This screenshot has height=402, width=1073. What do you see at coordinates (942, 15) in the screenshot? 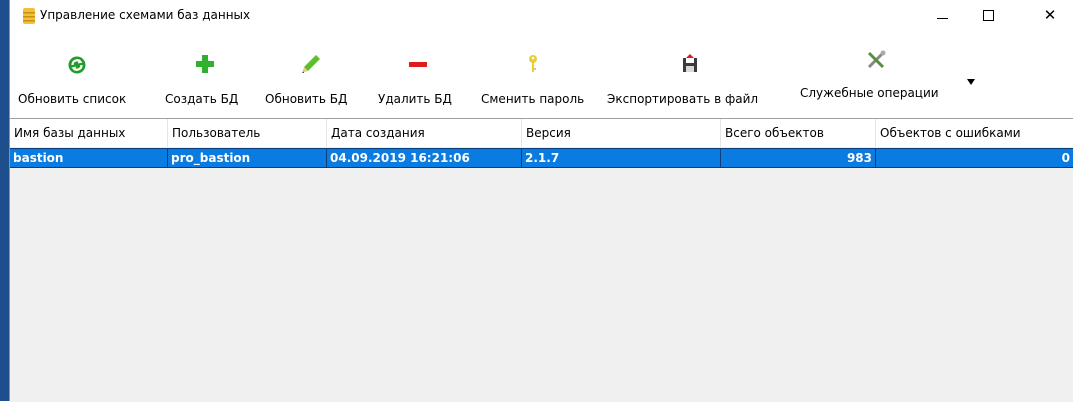
I see `minimize-button` at bounding box center [942, 15].